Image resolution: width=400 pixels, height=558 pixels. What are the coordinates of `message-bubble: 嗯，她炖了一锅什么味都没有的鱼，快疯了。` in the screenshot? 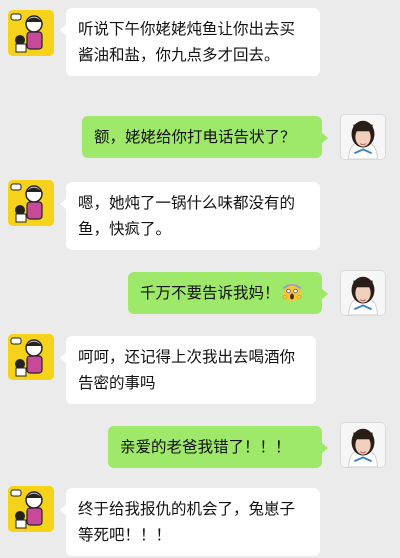 It's located at (190, 216).